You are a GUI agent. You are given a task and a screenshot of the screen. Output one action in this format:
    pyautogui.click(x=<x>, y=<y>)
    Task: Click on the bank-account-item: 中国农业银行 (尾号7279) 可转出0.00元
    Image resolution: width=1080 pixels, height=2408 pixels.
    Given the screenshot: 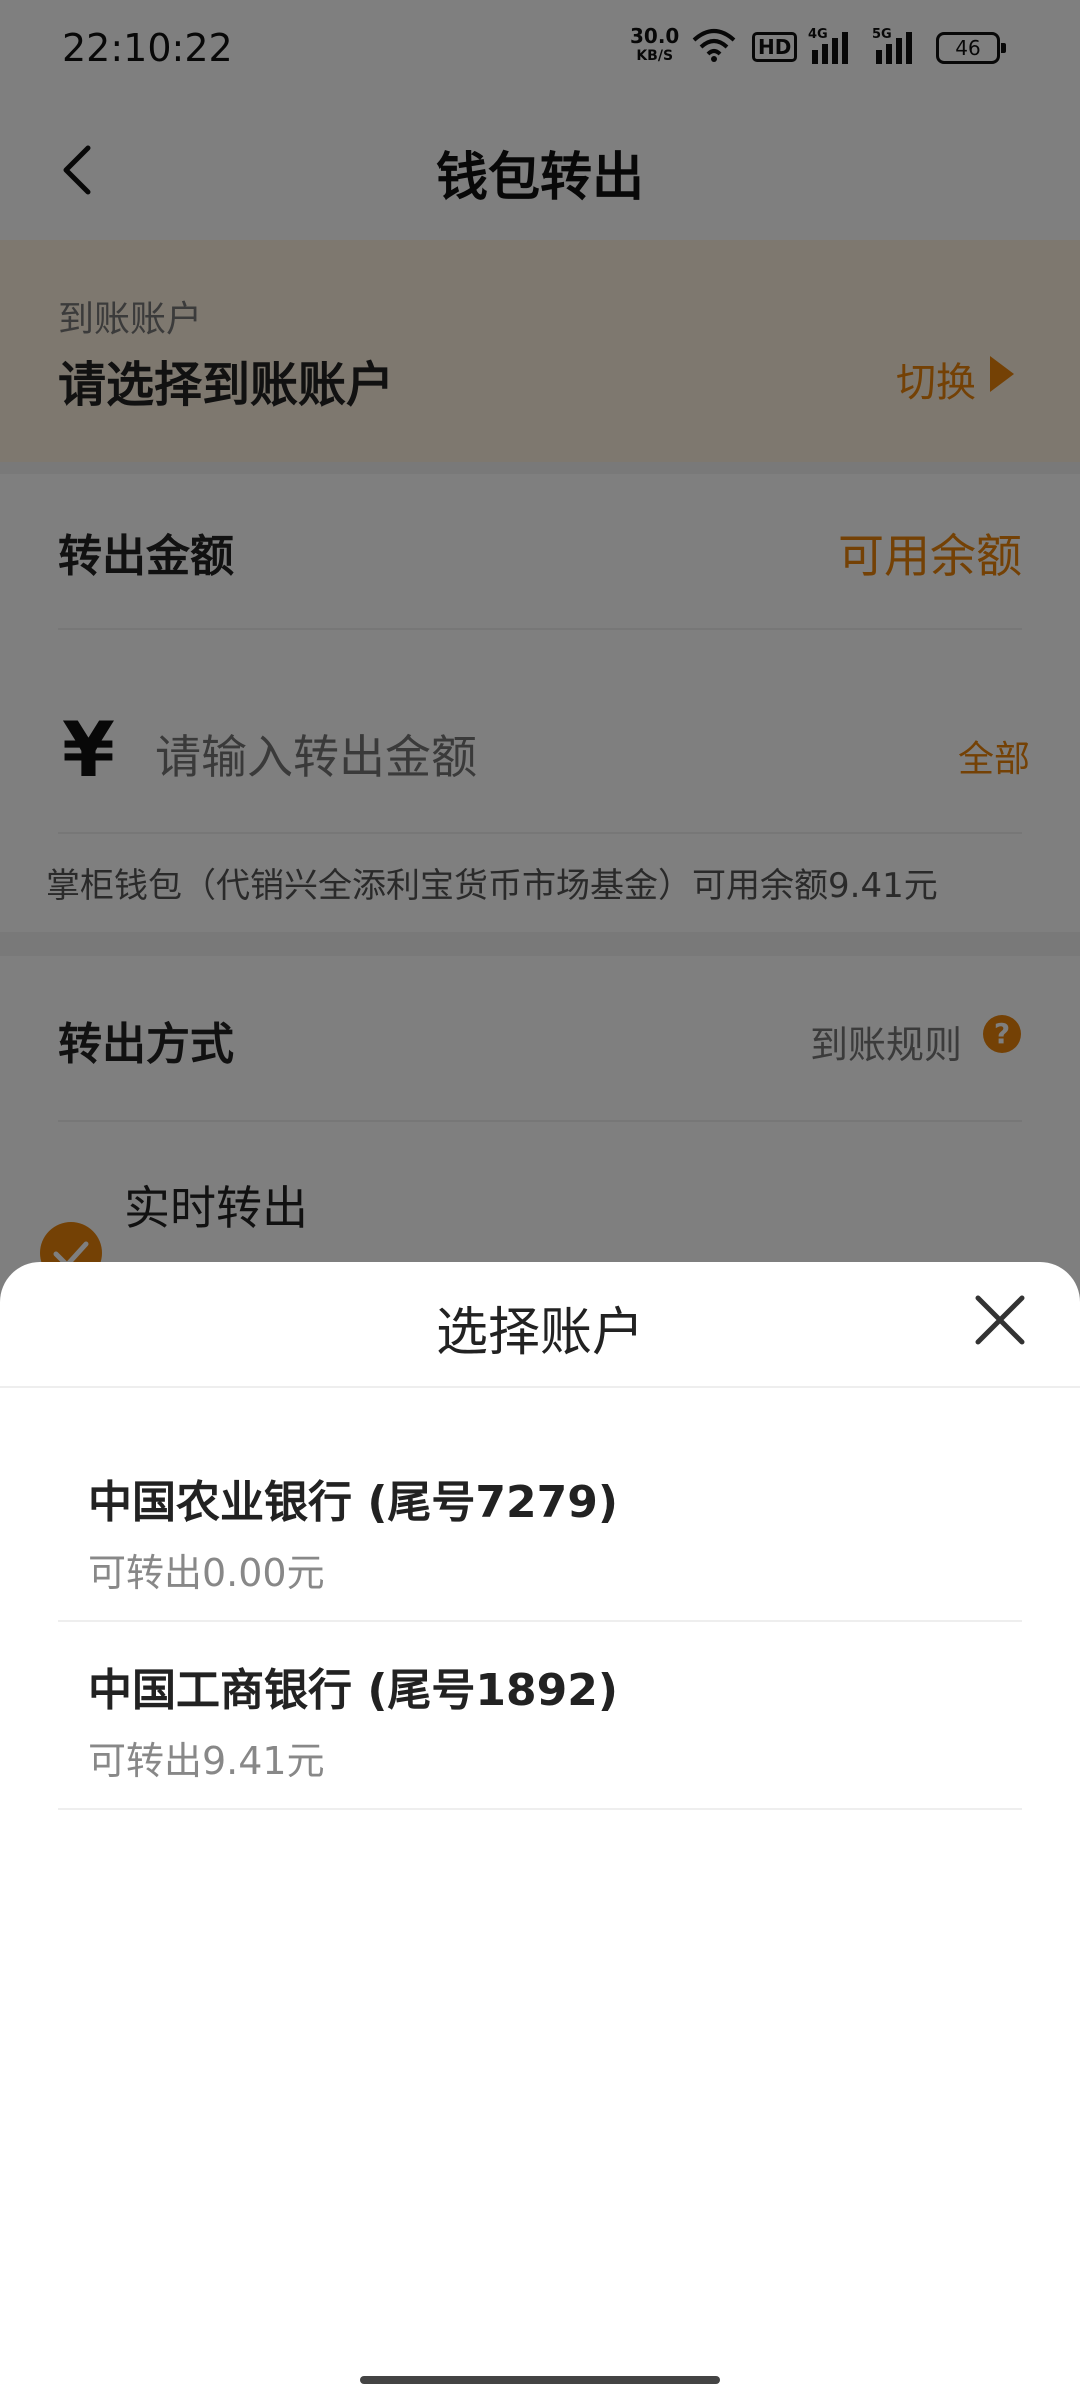 What is the action you would take?
    pyautogui.click(x=540, y=1528)
    